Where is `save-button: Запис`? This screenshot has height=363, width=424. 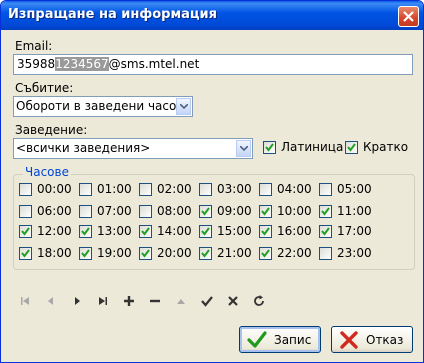
save-button: Запис is located at coordinates (280, 339).